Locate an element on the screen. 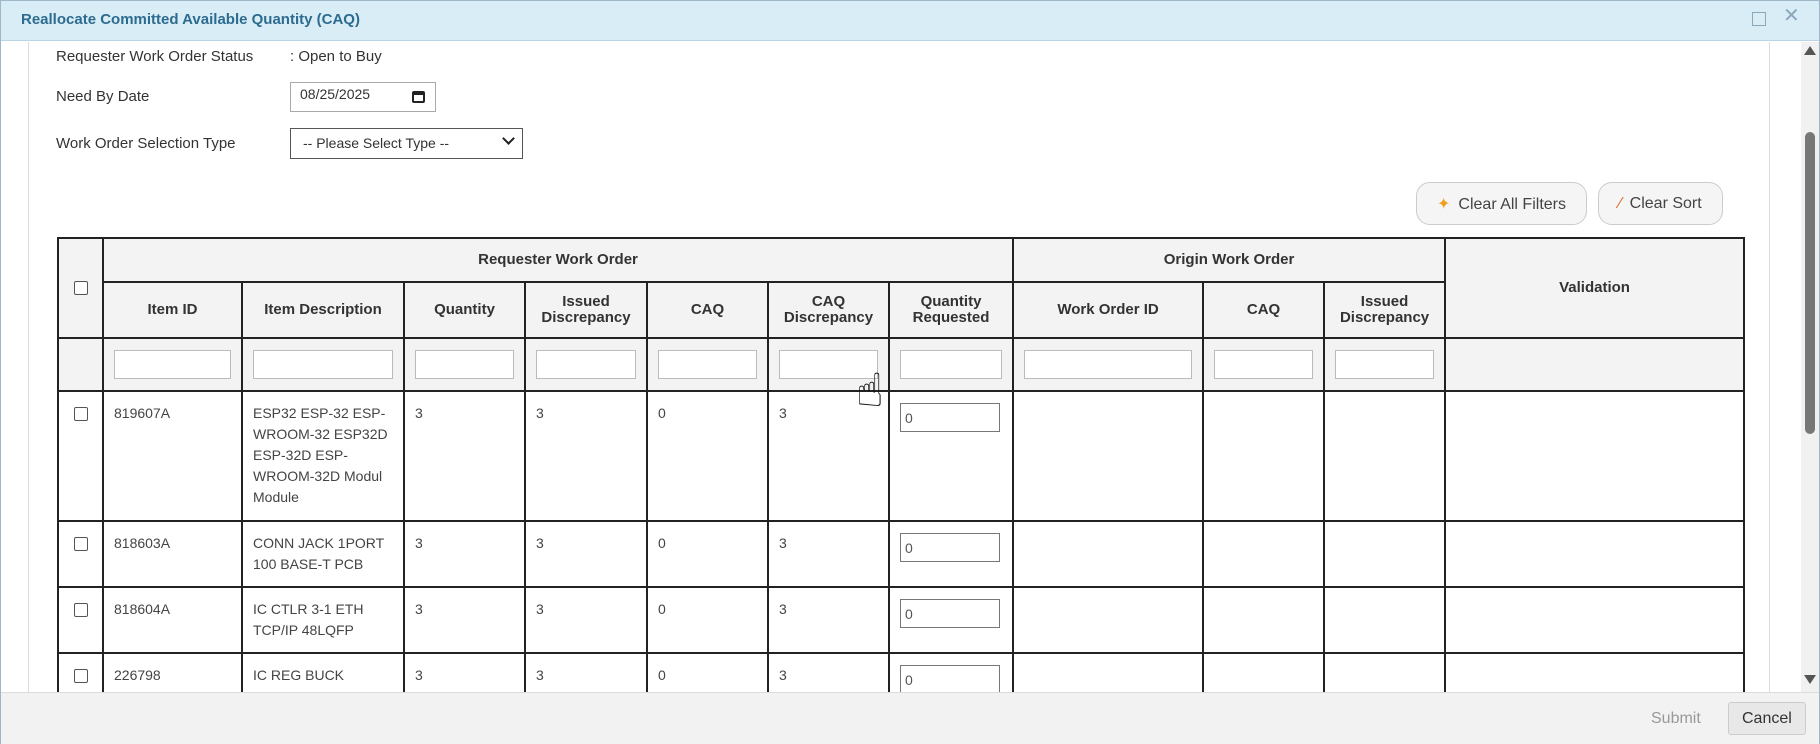  need-by-date-input: 08/25/2025 is located at coordinates (363, 97).